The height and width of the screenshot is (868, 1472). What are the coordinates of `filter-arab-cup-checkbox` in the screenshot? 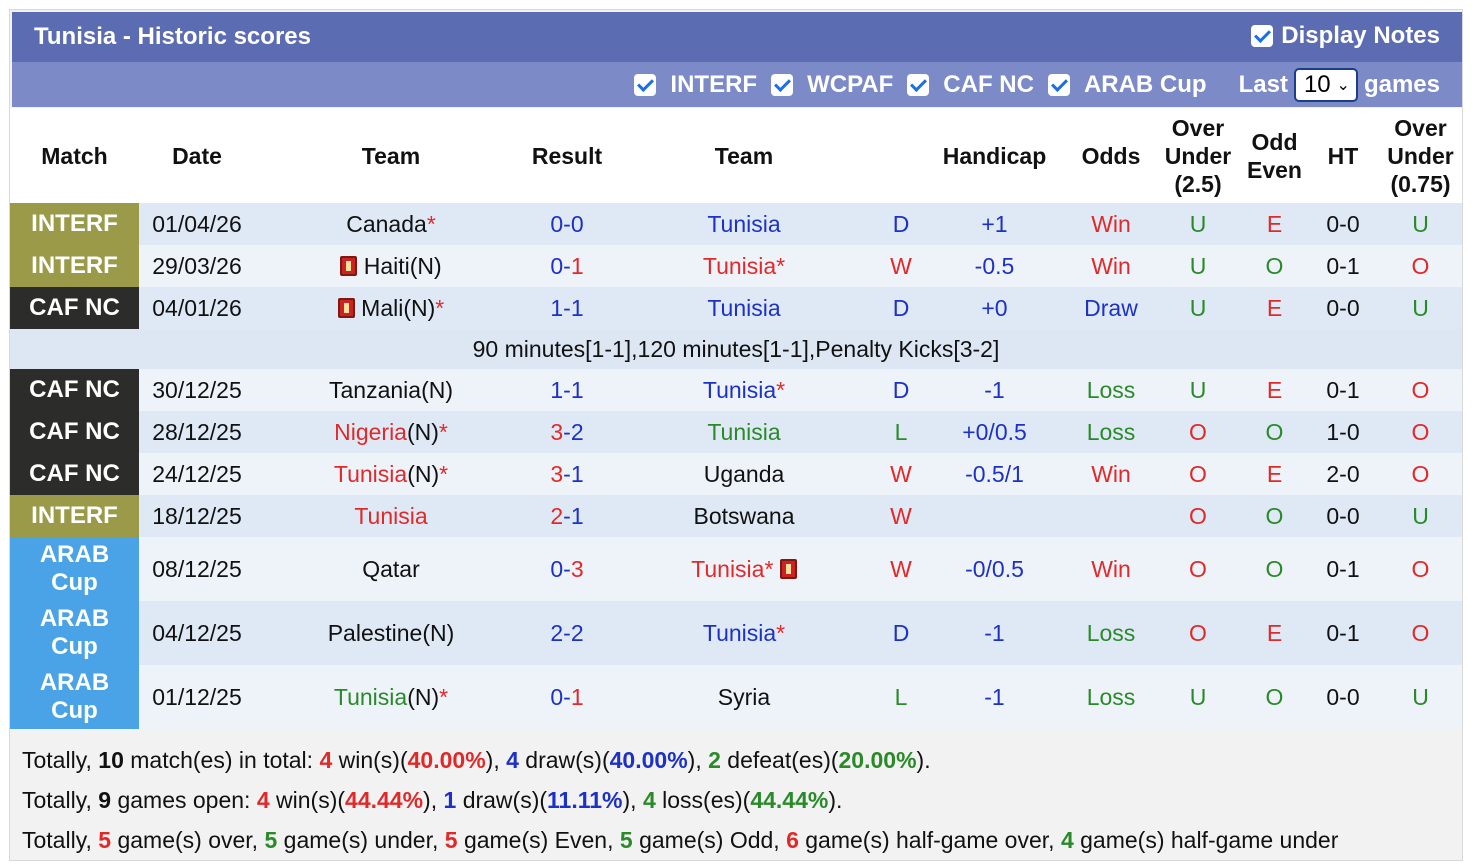 It's located at (1058, 85).